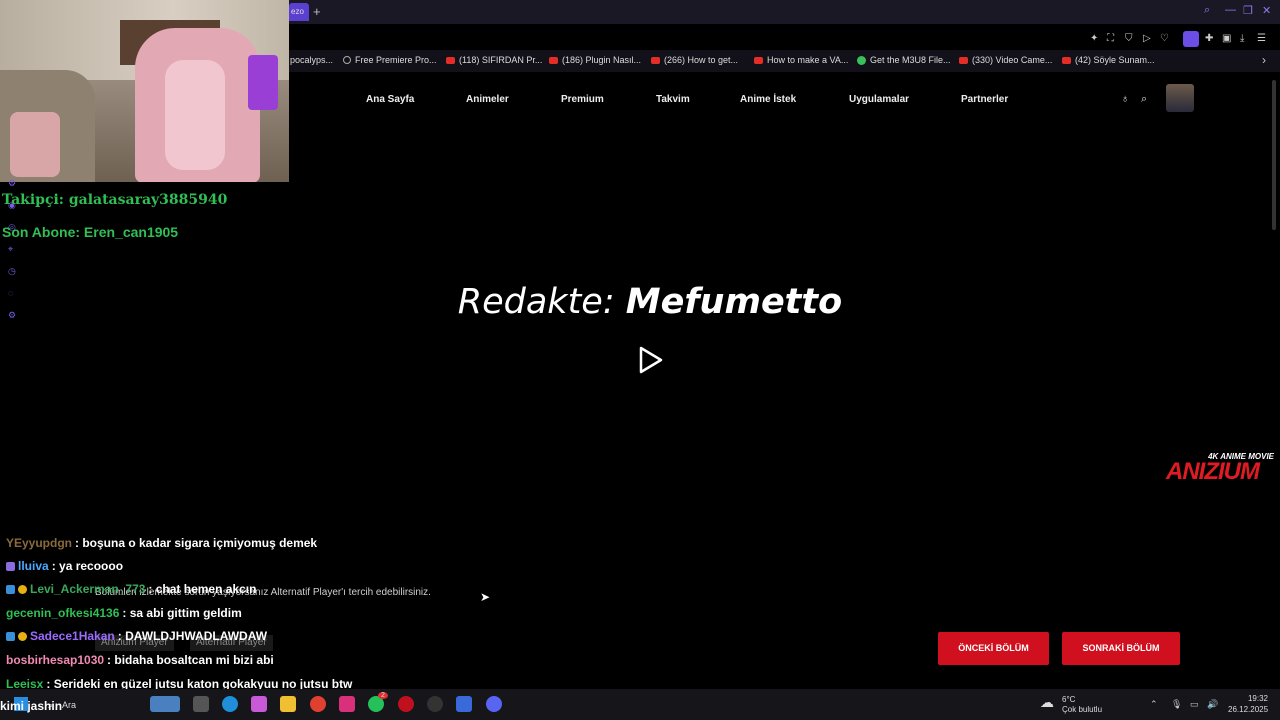 The height and width of the screenshot is (720, 1280). Describe the element at coordinates (406, 704) in the screenshot. I see `opera-icon` at that location.